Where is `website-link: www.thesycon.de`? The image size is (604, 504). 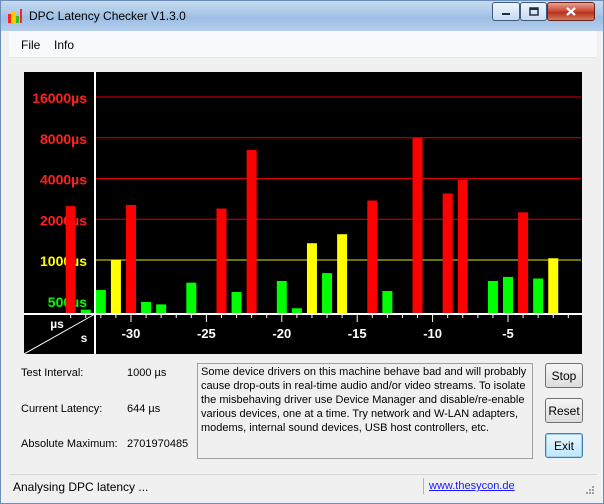 website-link: www.thesycon.de is located at coordinates (472, 486).